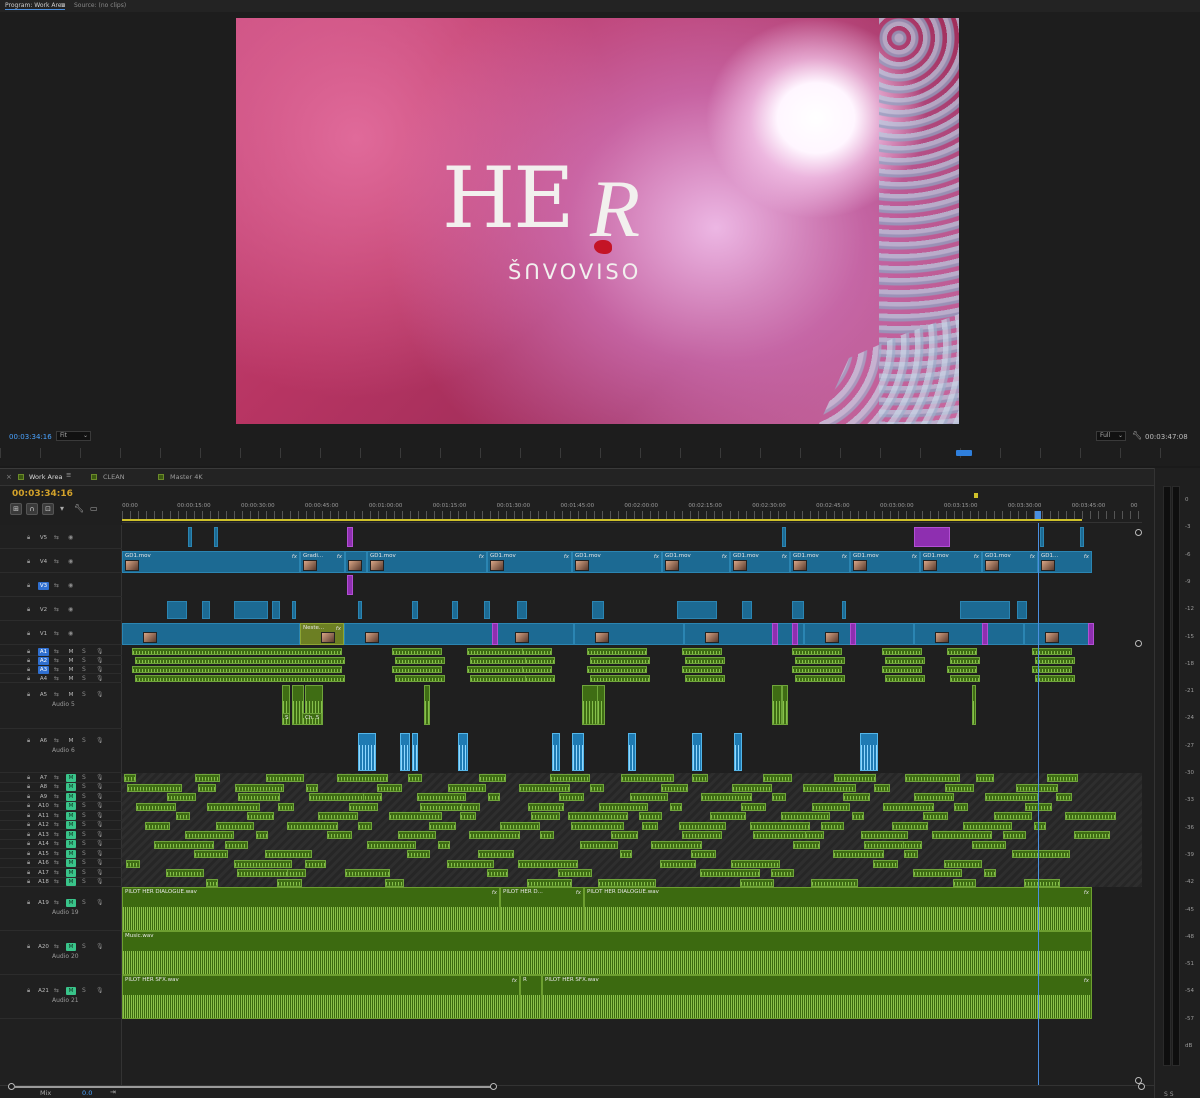  I want to click on sfx-clip: R, so click(531, 997).